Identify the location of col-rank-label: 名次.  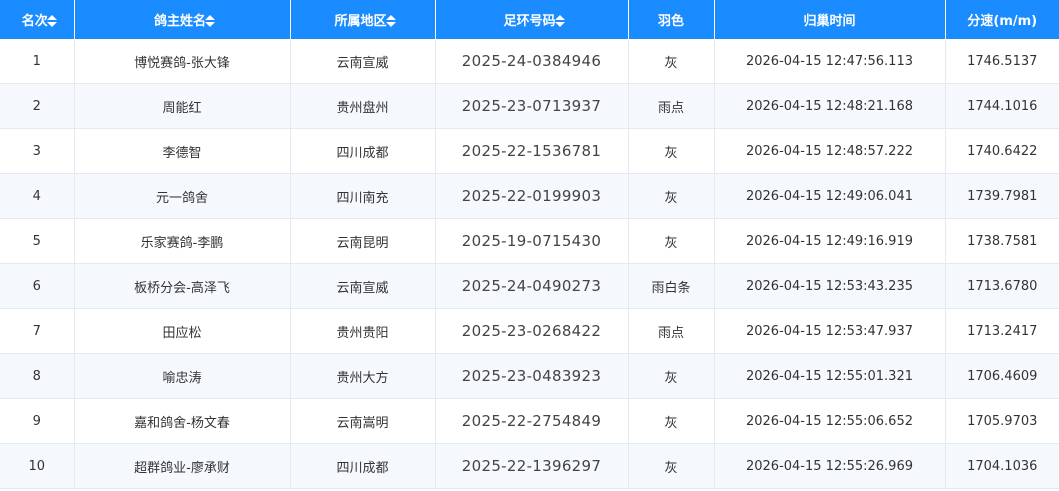
(34, 21).